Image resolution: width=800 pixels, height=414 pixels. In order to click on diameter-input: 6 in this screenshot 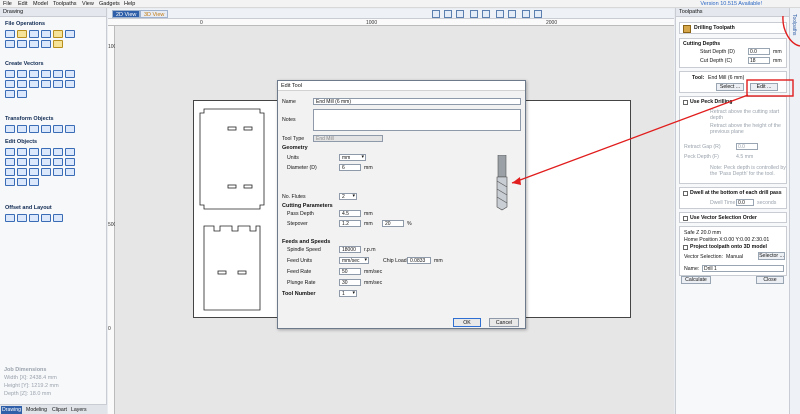, I will do `click(350, 167)`.